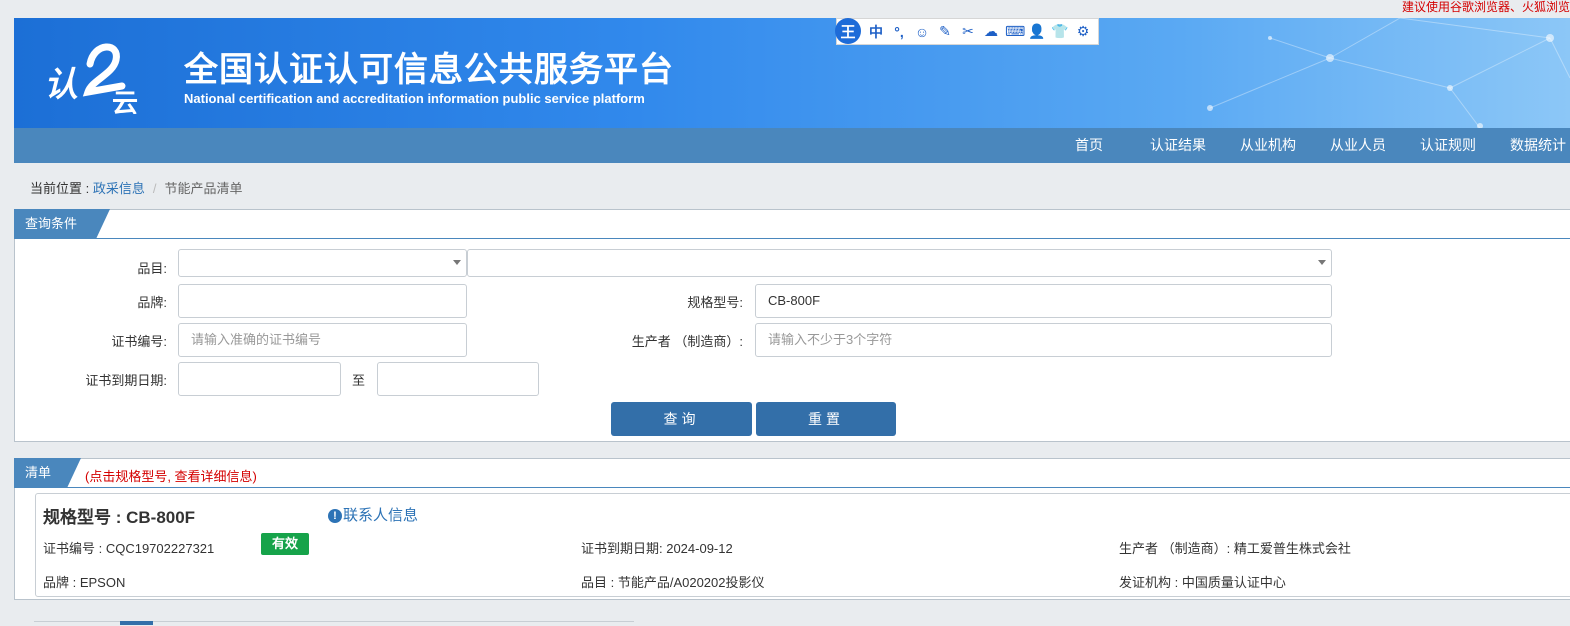 The width and height of the screenshot is (1570, 626). Describe the element at coordinates (1043, 301) in the screenshot. I see `model-input: CB-800F` at that location.